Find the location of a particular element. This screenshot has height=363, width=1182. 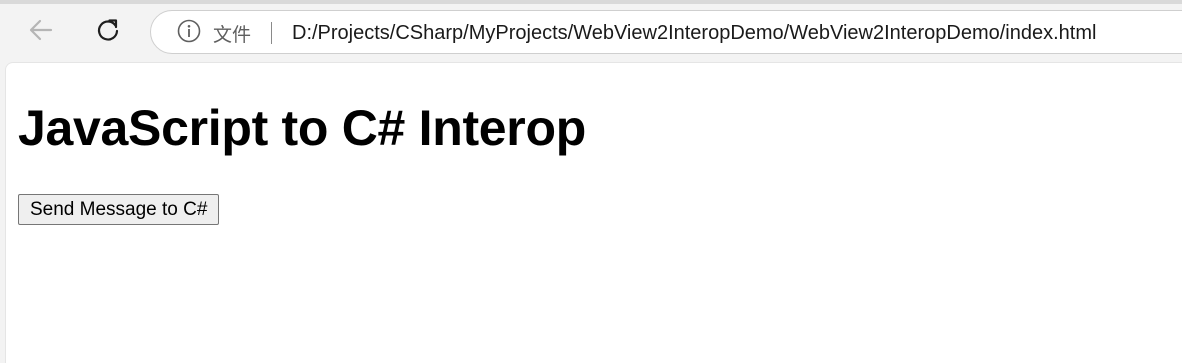

back-button is located at coordinates (41, 32).